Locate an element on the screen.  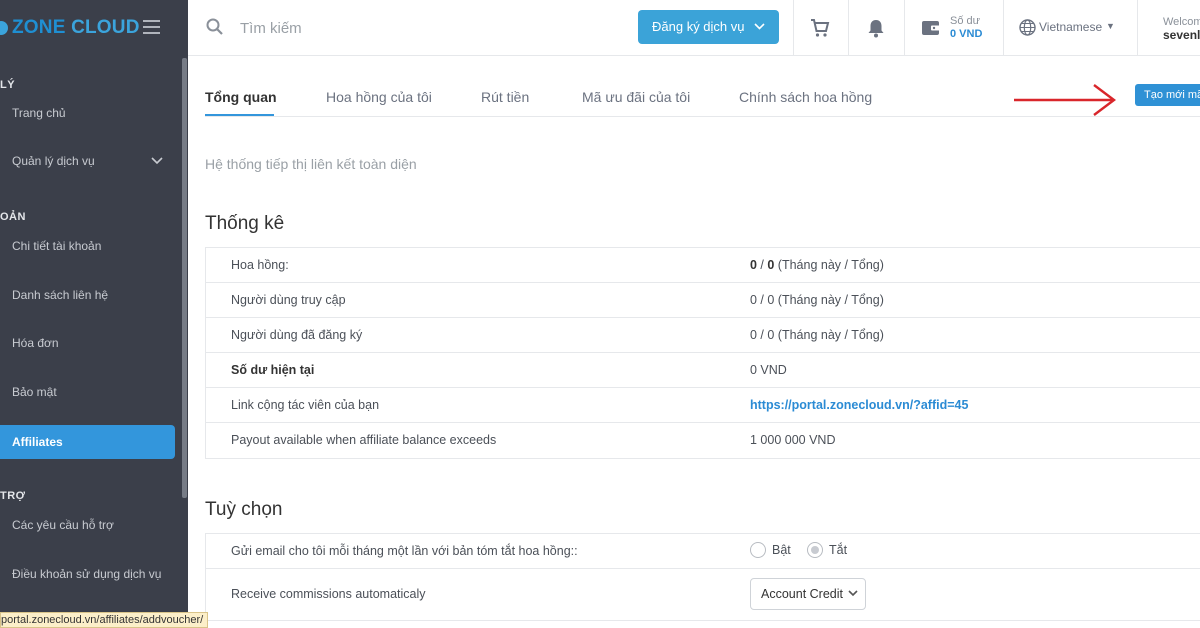
globe-icon is located at coordinates (1027, 29).